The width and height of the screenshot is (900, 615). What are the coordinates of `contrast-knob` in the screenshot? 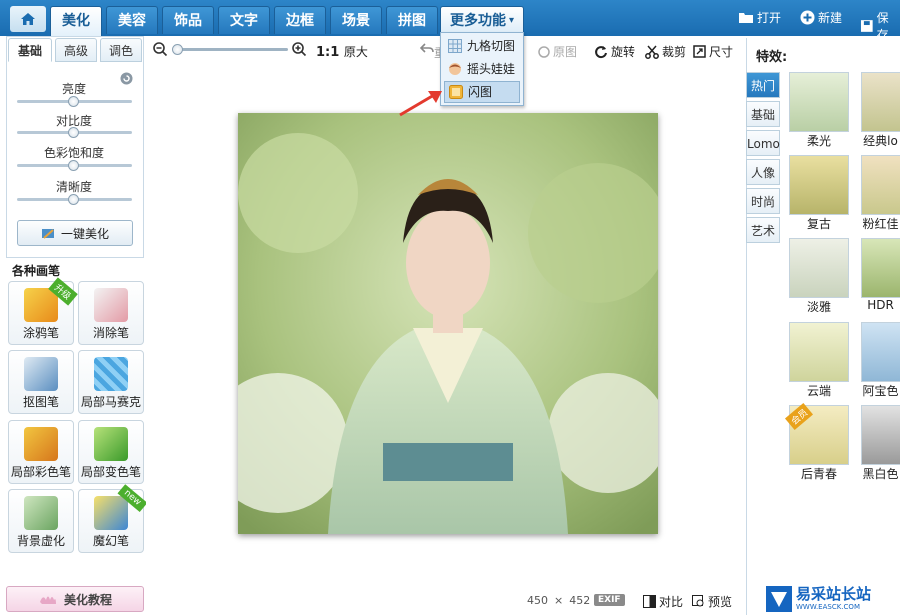 It's located at (73, 132).